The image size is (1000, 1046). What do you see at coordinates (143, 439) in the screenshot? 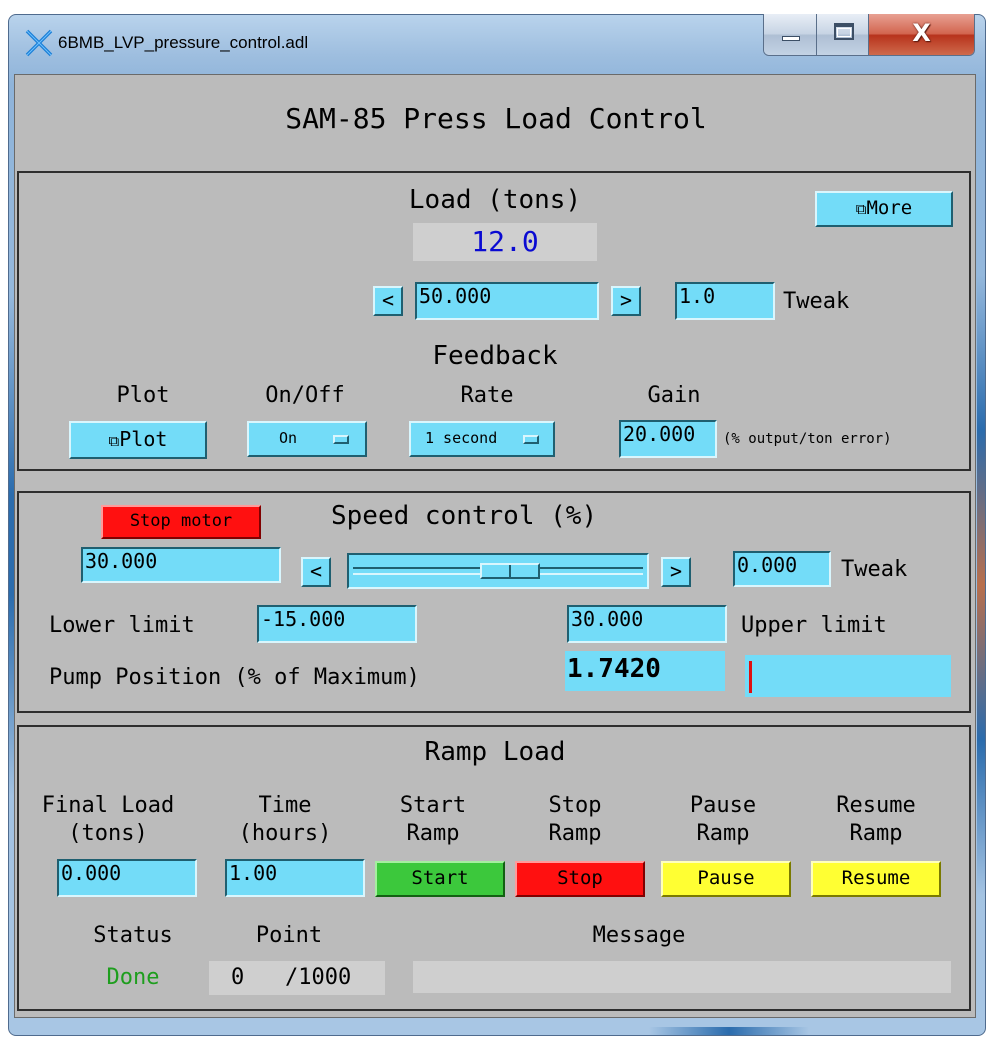
I see `plot-button-label: Plot` at bounding box center [143, 439].